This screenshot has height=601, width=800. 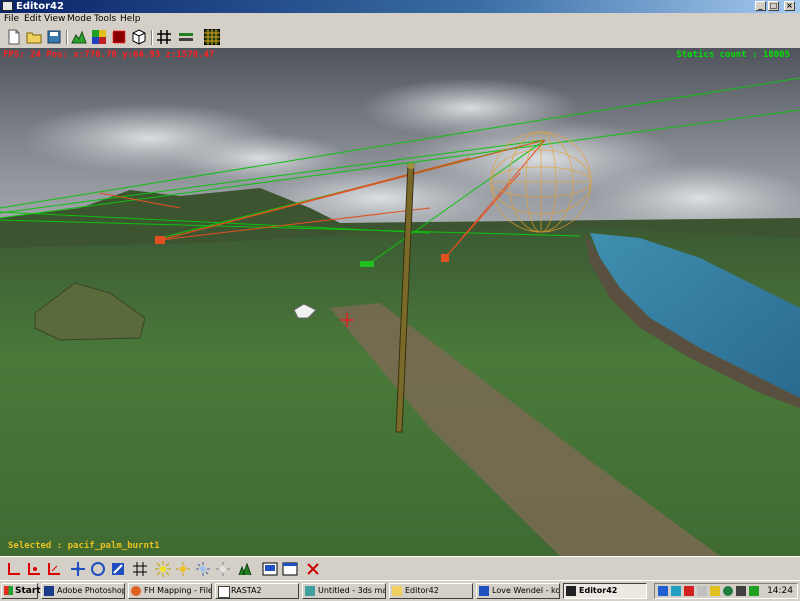 What do you see at coordinates (91, 590) in the screenshot?
I see `task-label: Adobe Photoshop` at bounding box center [91, 590].